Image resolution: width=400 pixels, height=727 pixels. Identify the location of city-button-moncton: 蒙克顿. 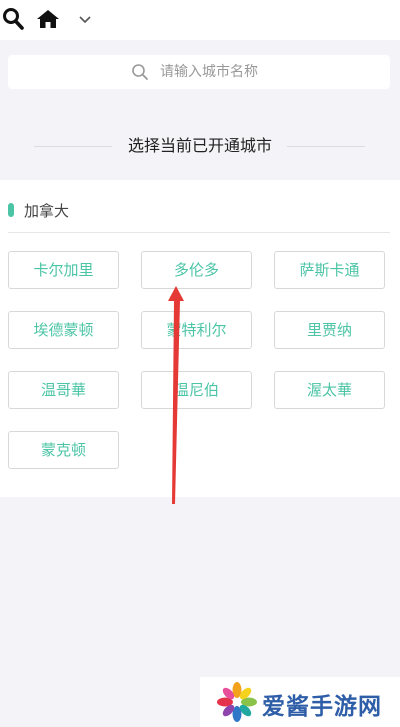
(63, 450).